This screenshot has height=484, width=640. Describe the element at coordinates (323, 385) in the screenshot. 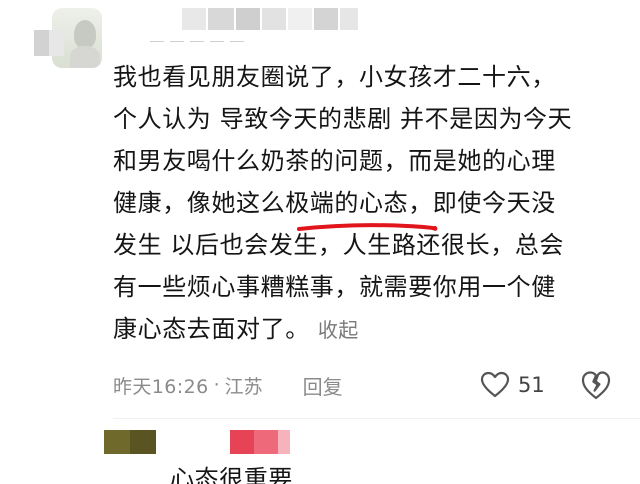

I see `reply-button: 回复` at that location.